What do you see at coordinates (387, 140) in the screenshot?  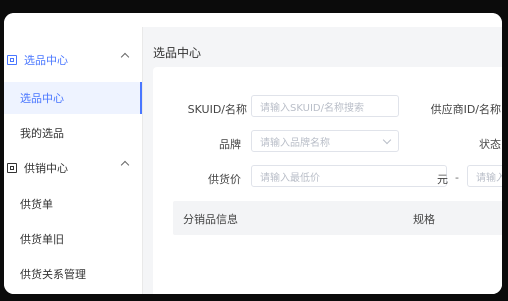 I see `chevron-down-icon` at bounding box center [387, 140].